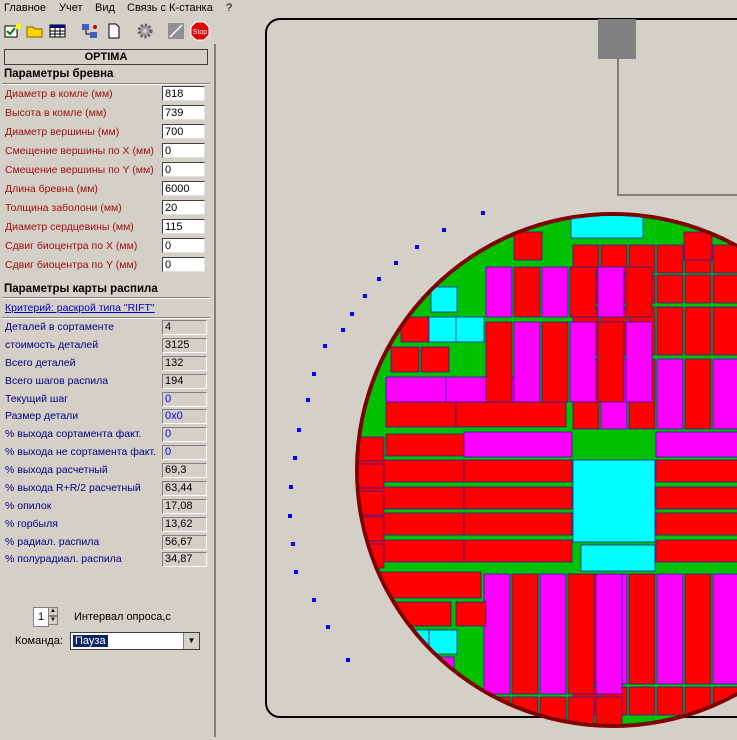 Image resolution: width=737 pixels, height=740 pixels. I want to click on poll-interval-stepper: ▲ ▼, so click(53, 616).